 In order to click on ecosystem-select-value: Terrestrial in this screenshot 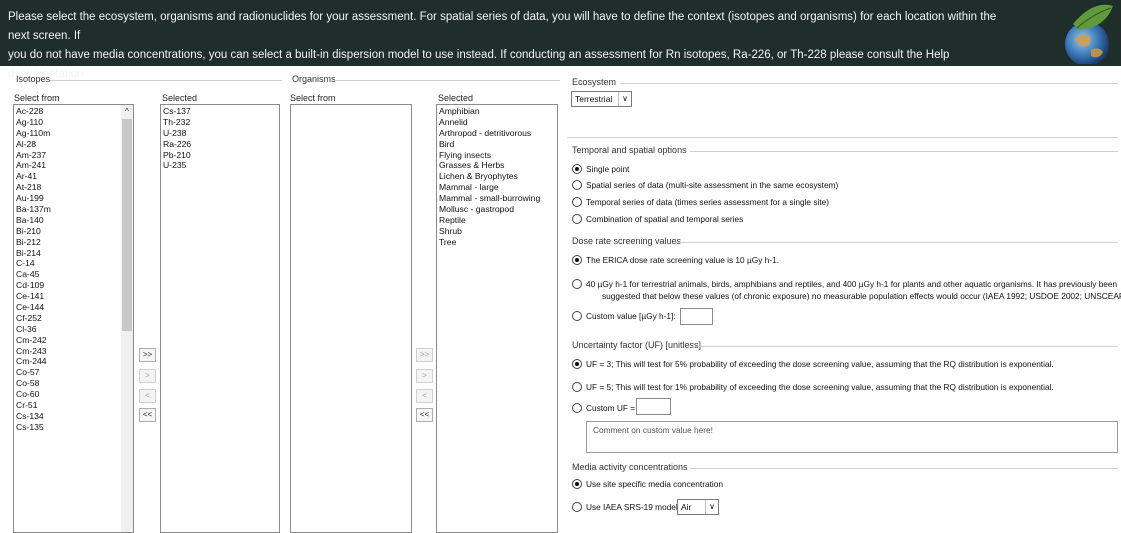, I will do `click(594, 99)`.